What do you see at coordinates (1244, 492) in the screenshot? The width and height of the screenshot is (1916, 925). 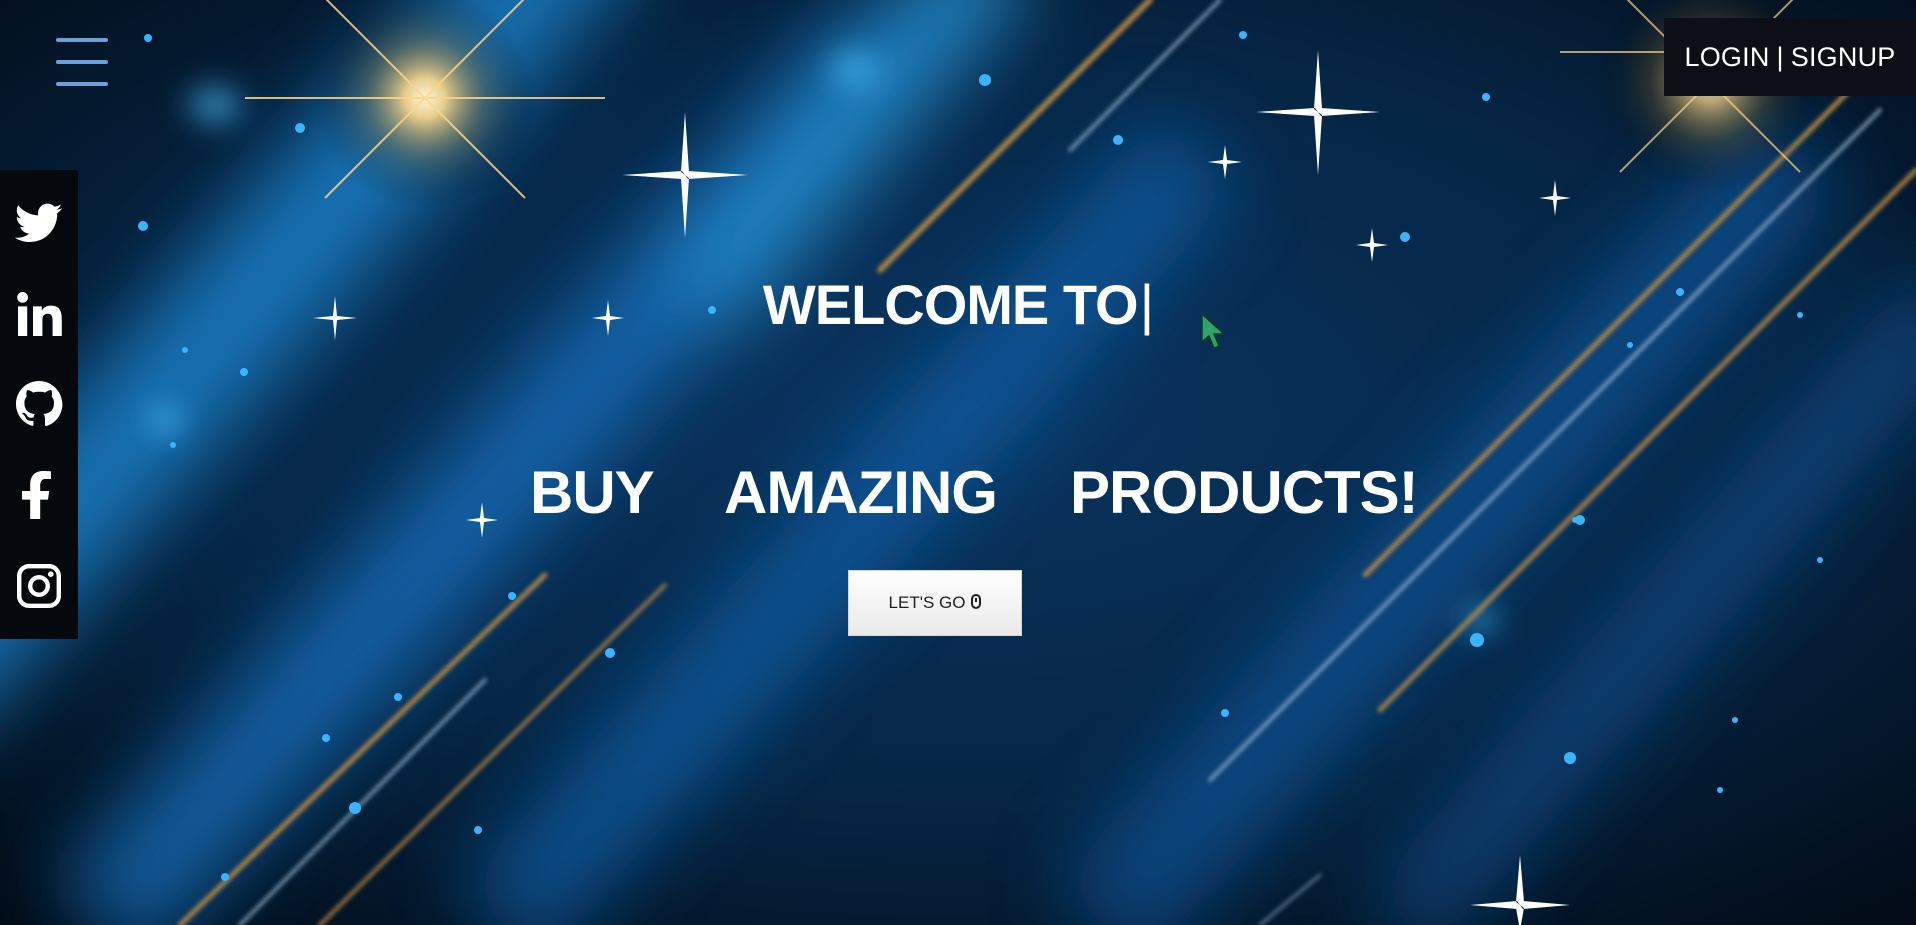 I see `headline-word-products: PRODUCTS!` at bounding box center [1244, 492].